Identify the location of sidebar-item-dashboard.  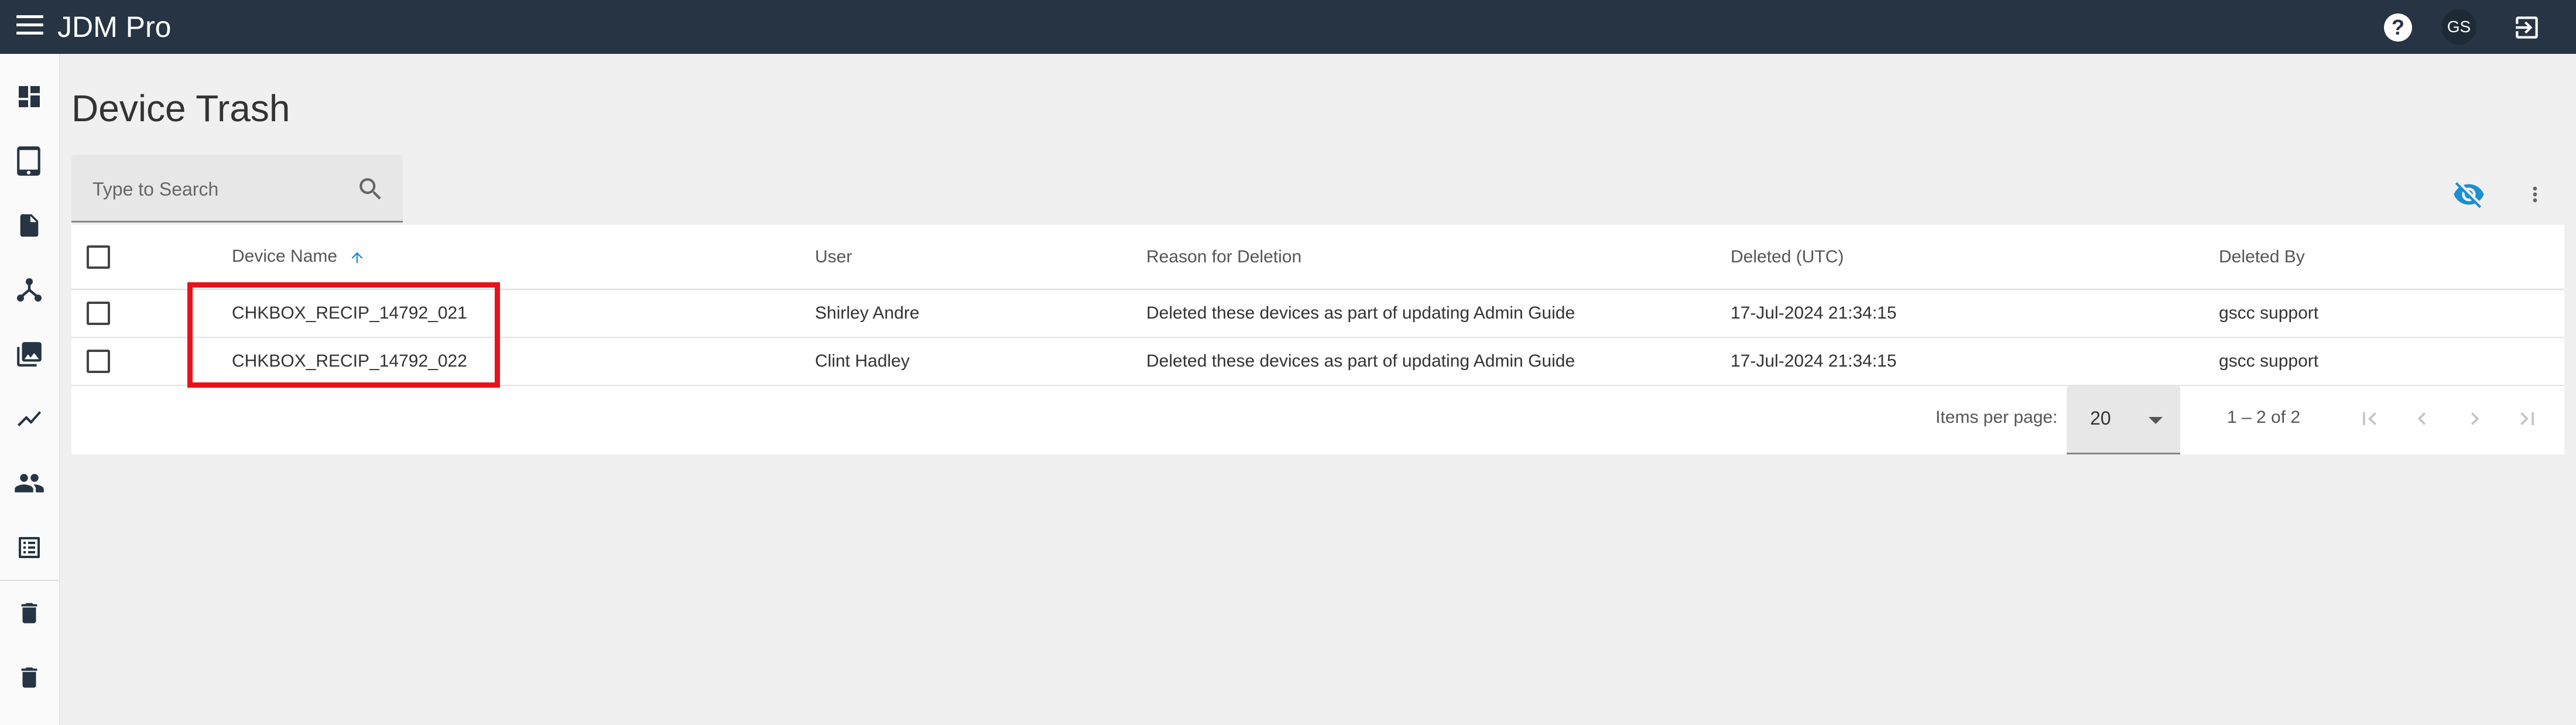
(29, 97).